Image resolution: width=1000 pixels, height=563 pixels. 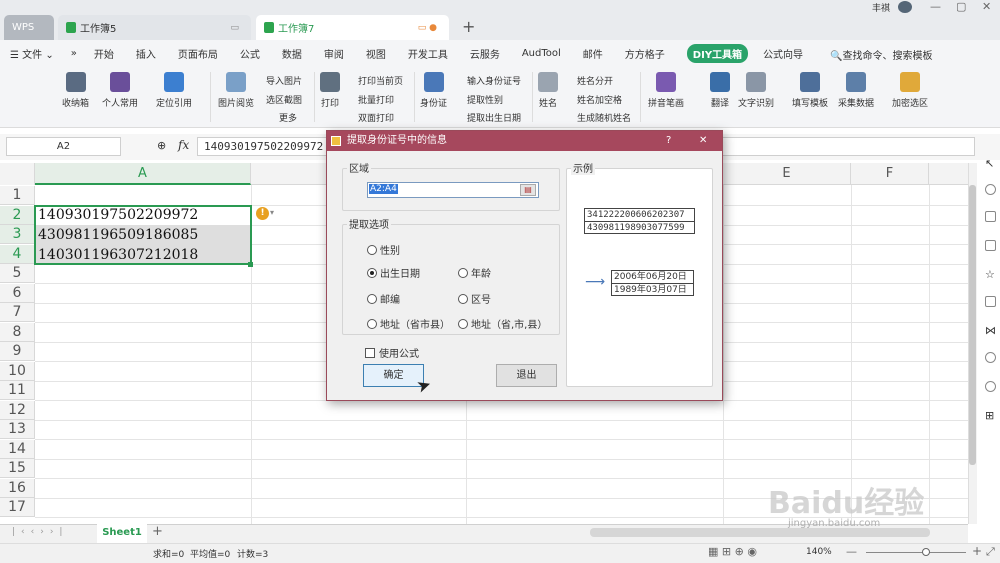 I want to click on more-icon: », so click(x=74, y=53).